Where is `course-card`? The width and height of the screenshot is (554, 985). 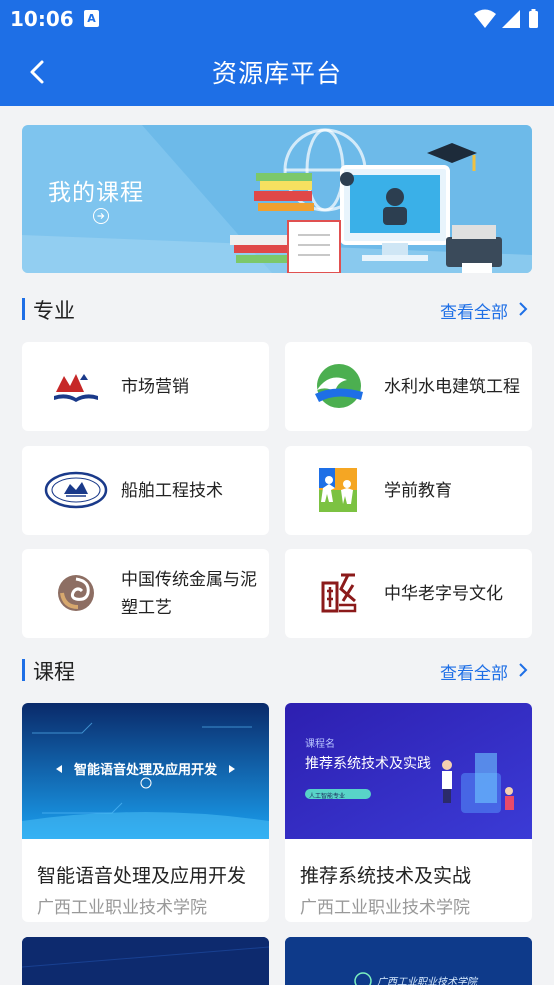
course-card is located at coordinates (145, 961).